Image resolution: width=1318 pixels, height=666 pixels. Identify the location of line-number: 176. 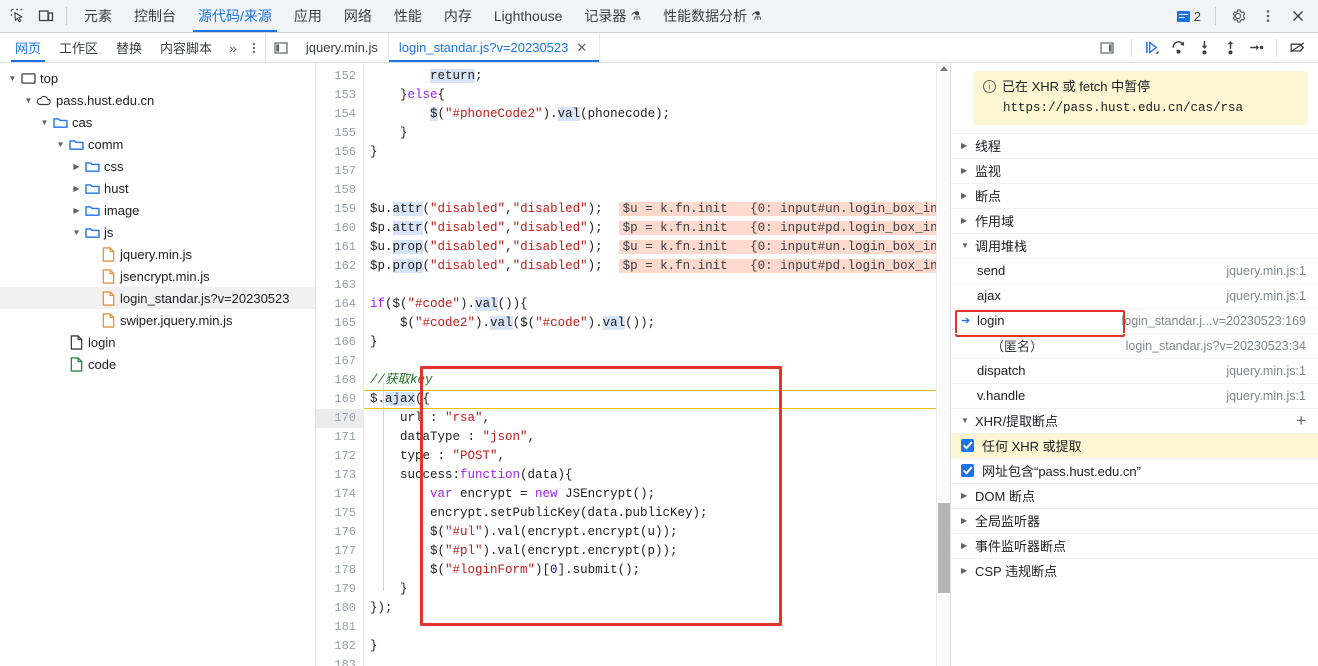
(339, 532).